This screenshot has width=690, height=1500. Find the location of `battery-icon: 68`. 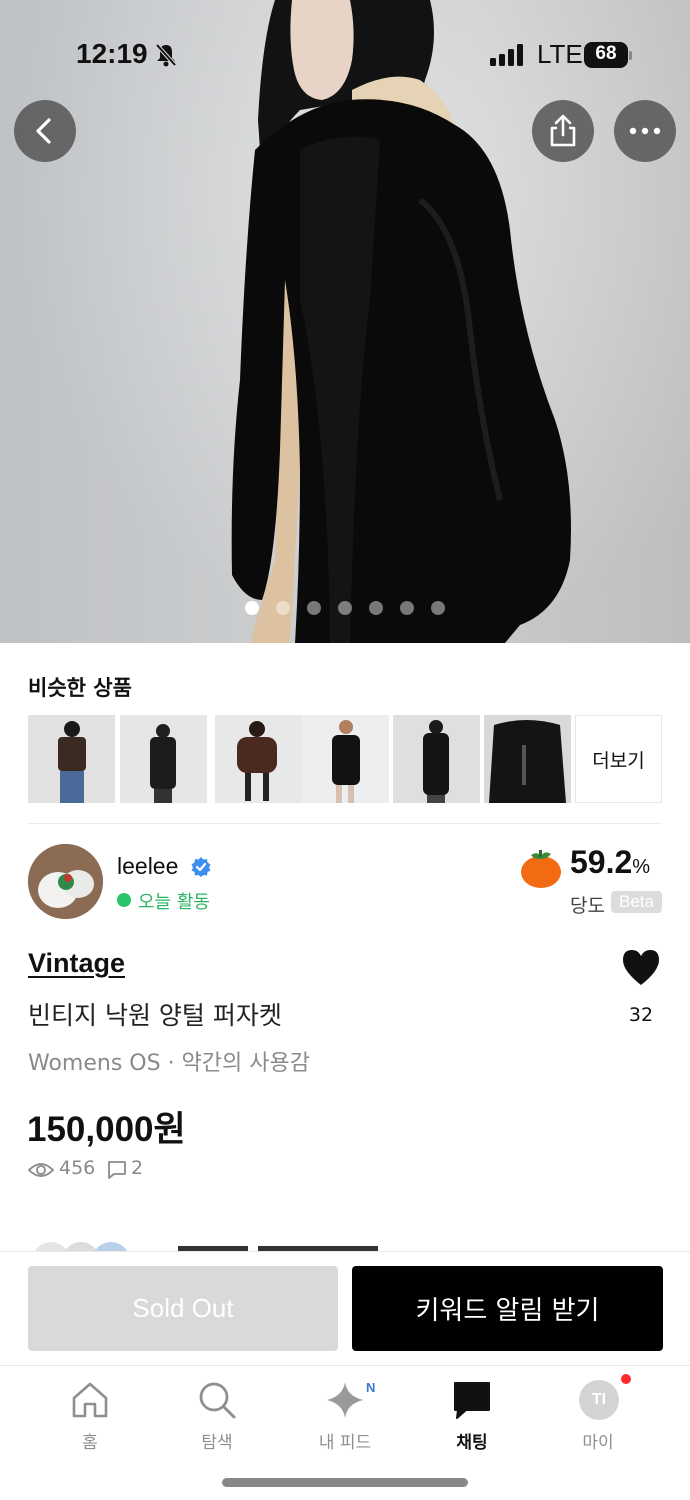

battery-icon: 68 is located at coordinates (608, 55).